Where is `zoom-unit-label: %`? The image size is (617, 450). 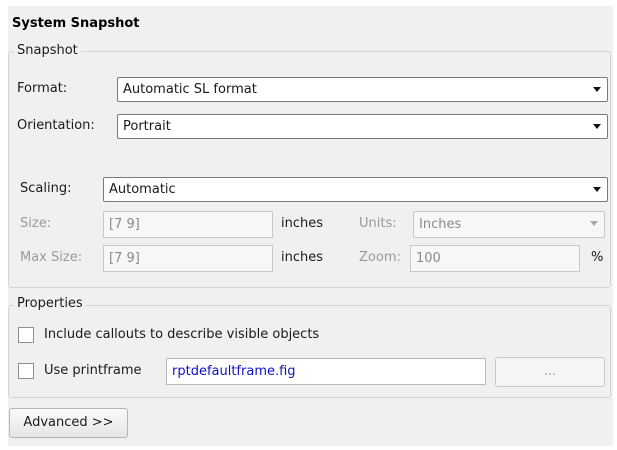
zoom-unit-label: % is located at coordinates (597, 257).